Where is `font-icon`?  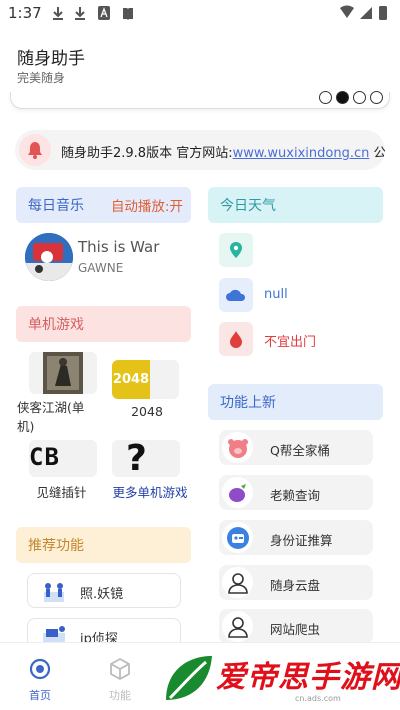 font-icon is located at coordinates (104, 13).